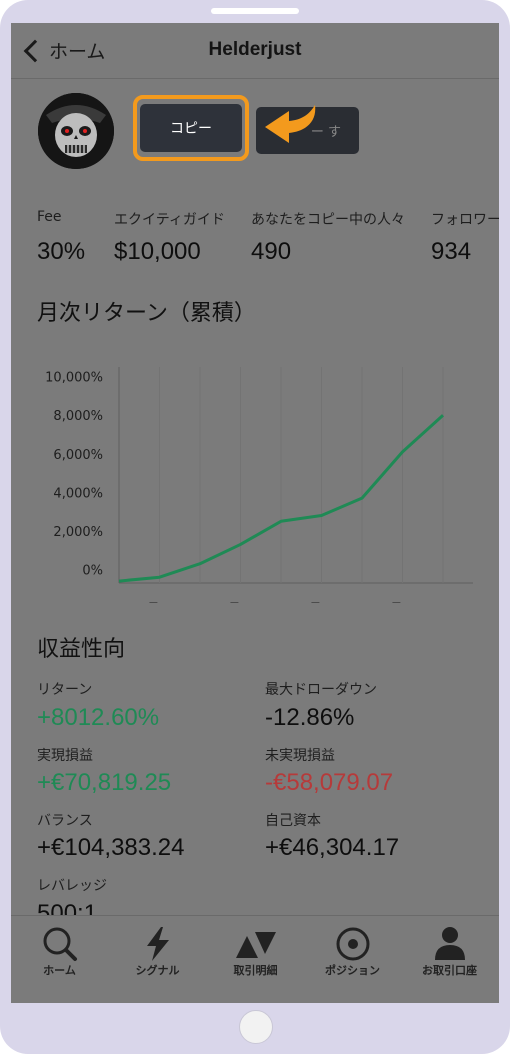  What do you see at coordinates (321, 690) in the screenshot?
I see `max-drawdown-label: 最大ドローダウン` at bounding box center [321, 690].